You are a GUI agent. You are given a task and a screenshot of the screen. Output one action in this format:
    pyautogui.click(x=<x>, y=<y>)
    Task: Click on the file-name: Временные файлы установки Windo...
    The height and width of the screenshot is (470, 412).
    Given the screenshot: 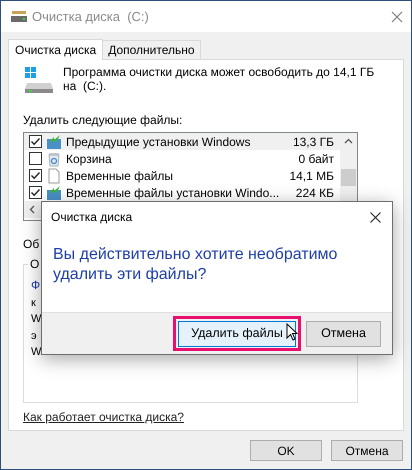 What is the action you would take?
    pyautogui.click(x=173, y=193)
    